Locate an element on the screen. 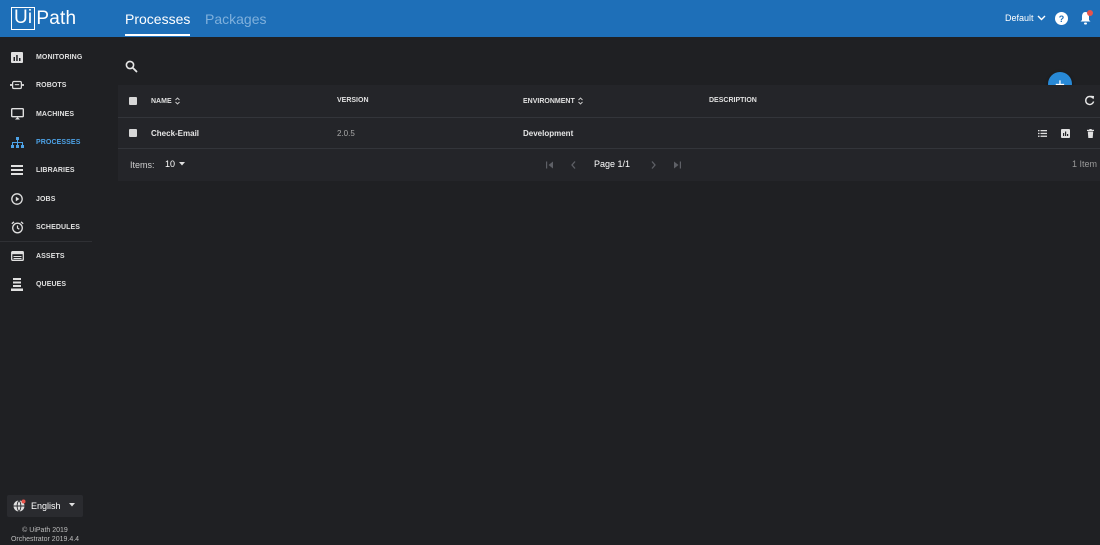  language-selector: English is located at coordinates (45, 506).